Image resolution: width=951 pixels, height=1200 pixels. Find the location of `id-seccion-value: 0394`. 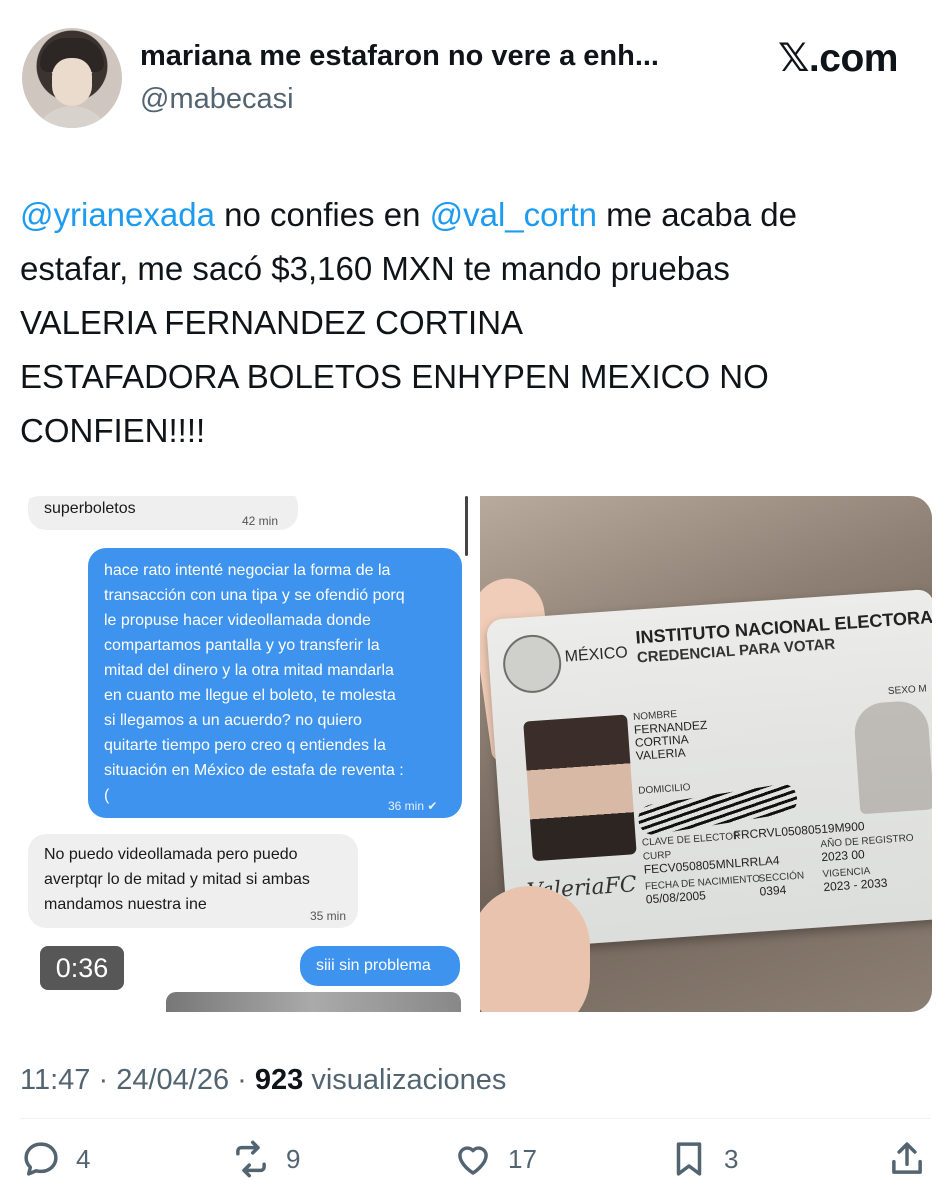

id-seccion-value: 0394 is located at coordinates (773, 890).